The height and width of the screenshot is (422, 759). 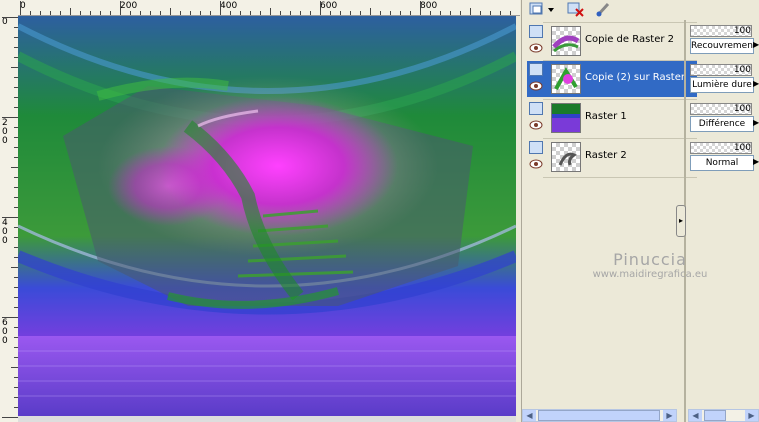 I want to click on blend-mode-select: Différence, so click(x=722, y=124).